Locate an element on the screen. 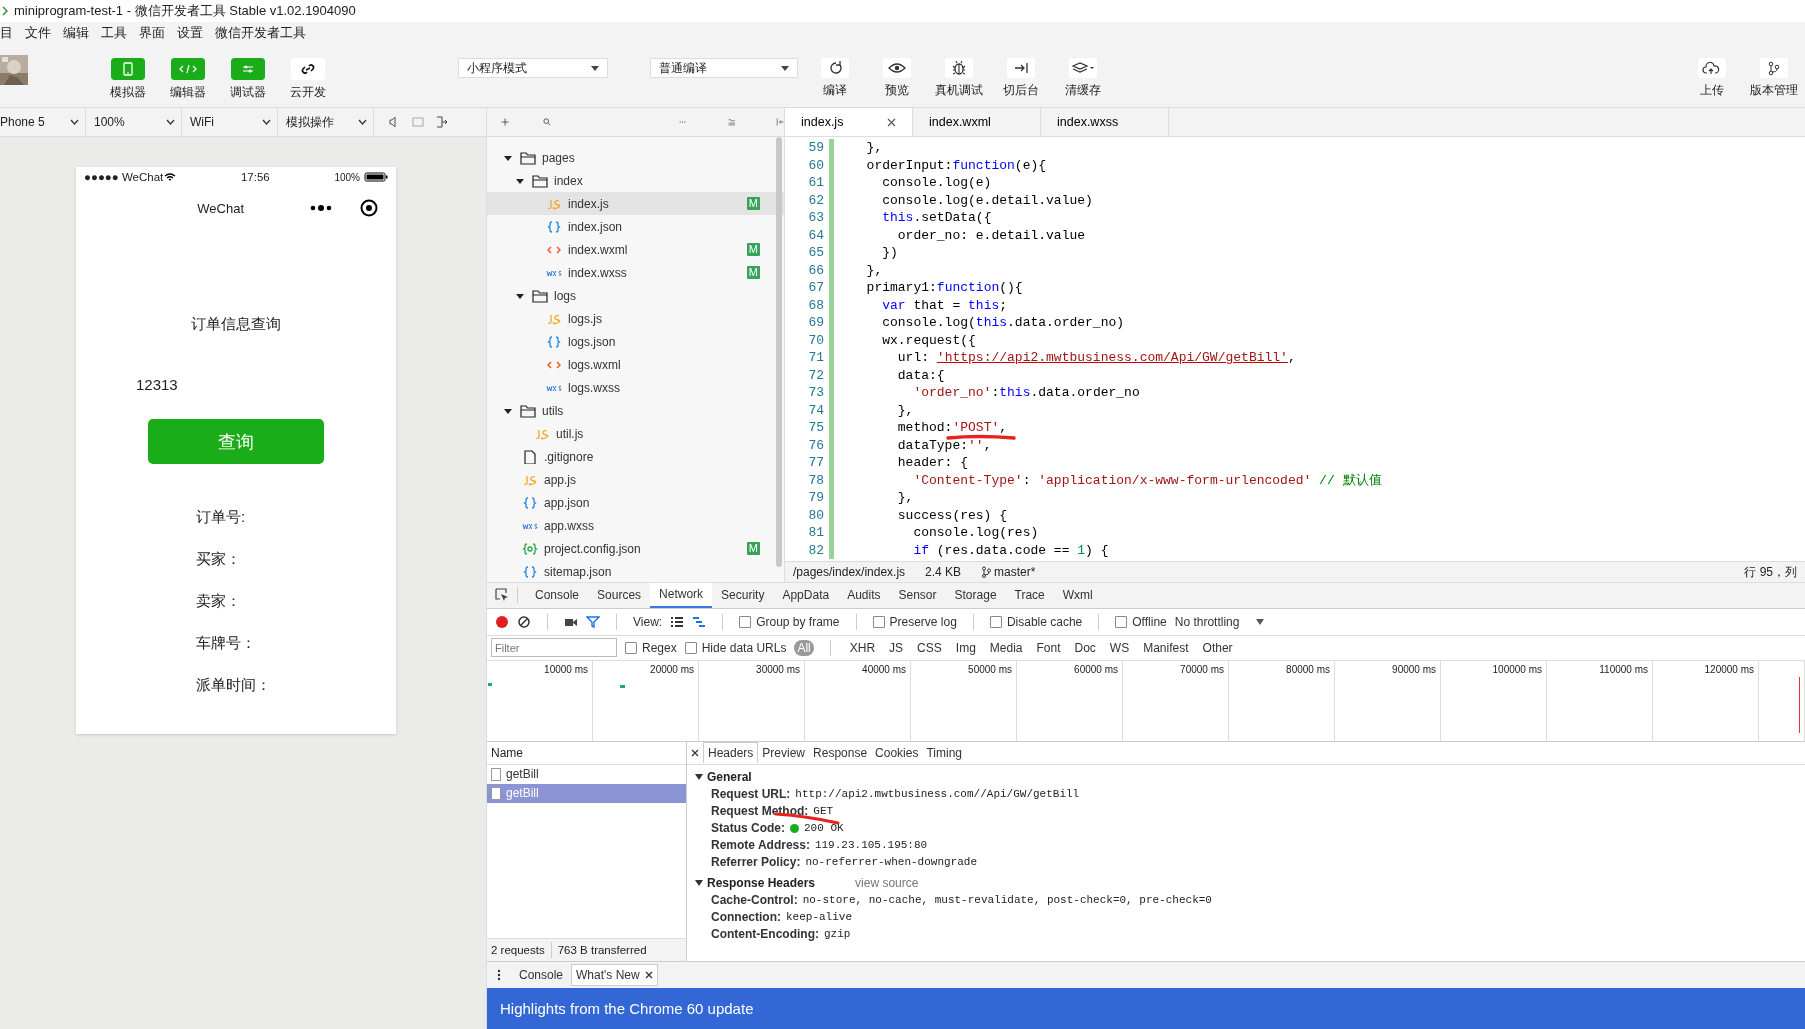 This screenshot has height=1029, width=1805. mode-select: 小程序模式 is located at coordinates (533, 68).